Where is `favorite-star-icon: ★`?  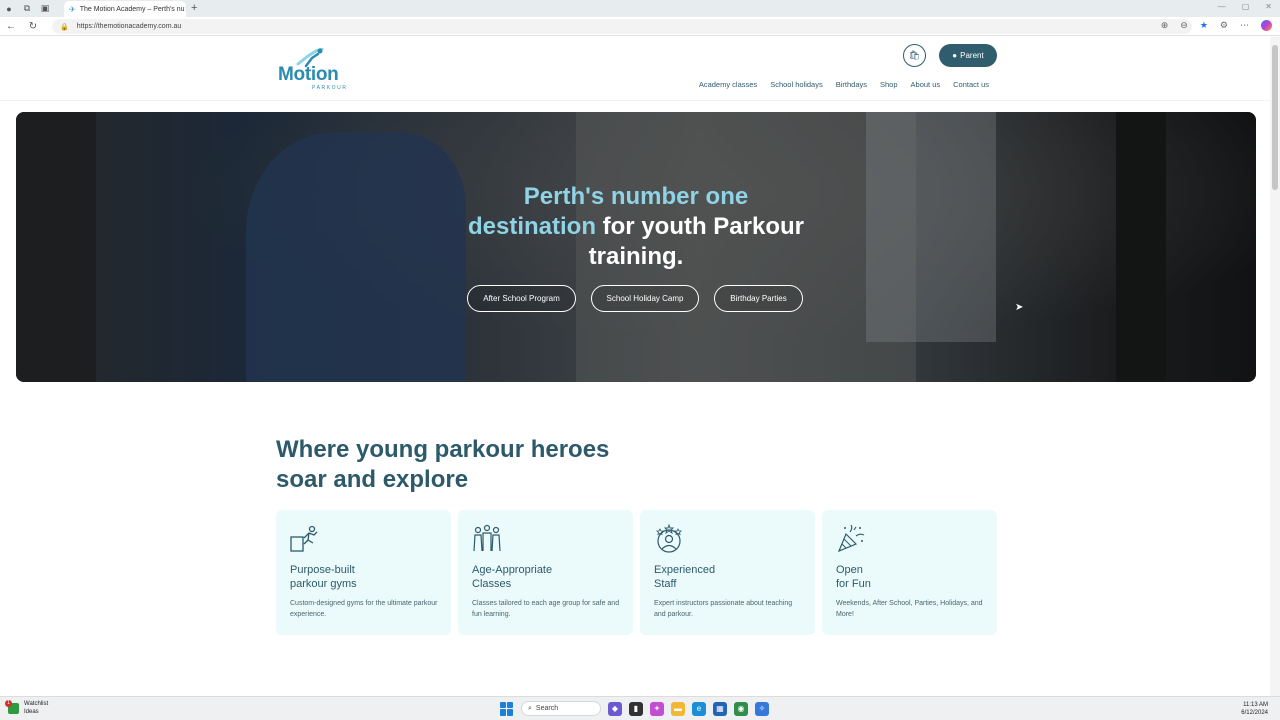
favorite-star-icon: ★ is located at coordinates (1204, 25).